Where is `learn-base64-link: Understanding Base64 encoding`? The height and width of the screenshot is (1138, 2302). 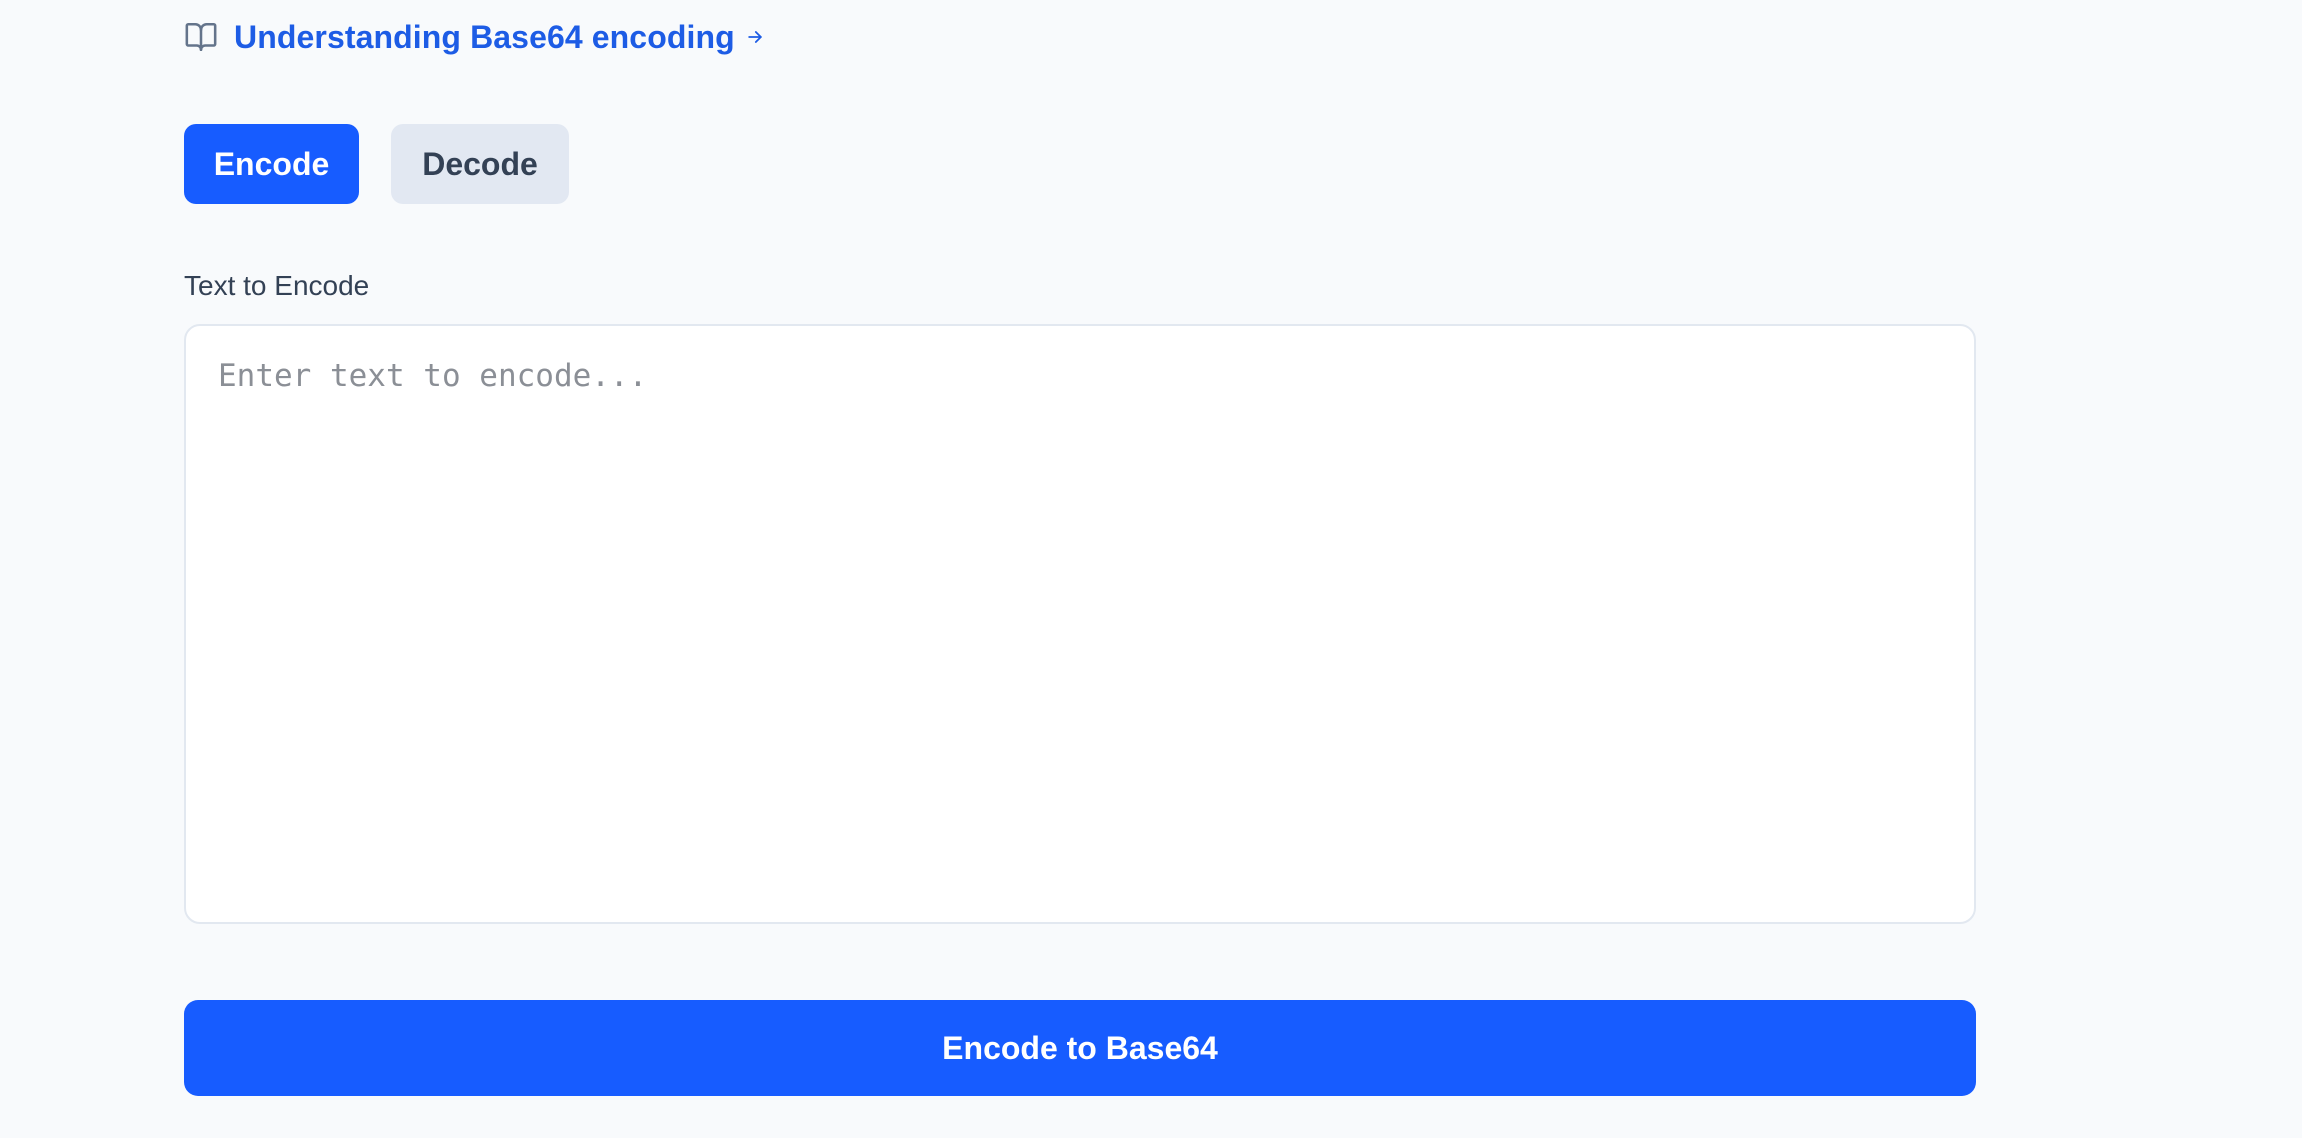 learn-base64-link: Understanding Base64 encoding is located at coordinates (474, 37).